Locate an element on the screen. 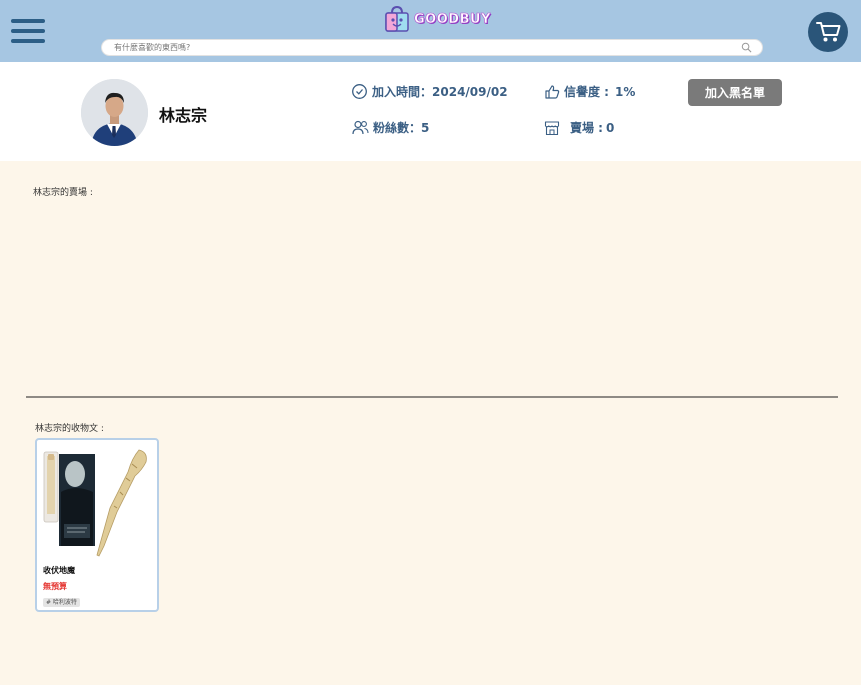  item-image is located at coordinates (98, 504).